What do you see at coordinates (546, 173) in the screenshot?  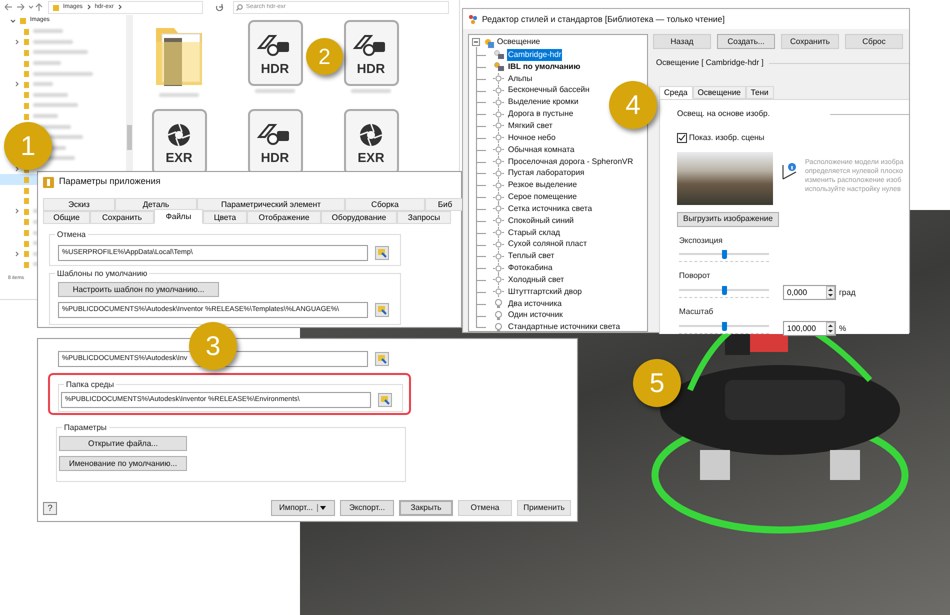 I see `tree-item: Пустая лаборатория` at bounding box center [546, 173].